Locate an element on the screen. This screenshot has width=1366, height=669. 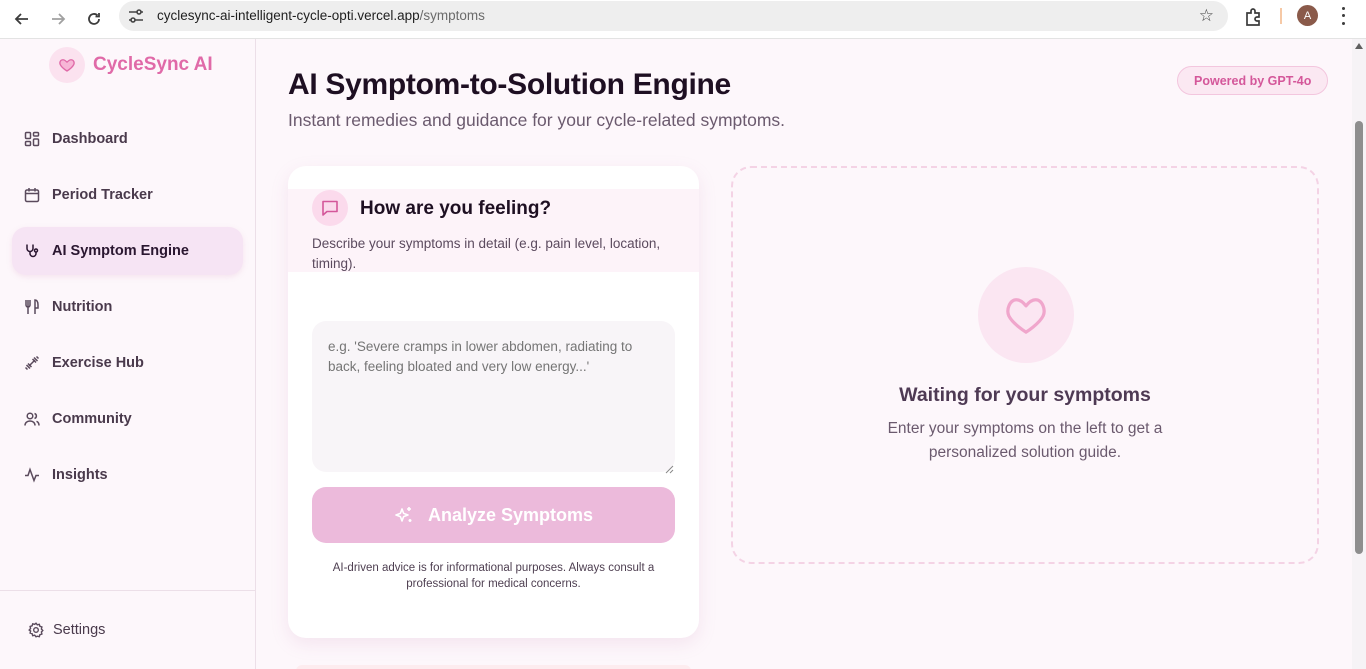
calendar-icon is located at coordinates (32, 195).